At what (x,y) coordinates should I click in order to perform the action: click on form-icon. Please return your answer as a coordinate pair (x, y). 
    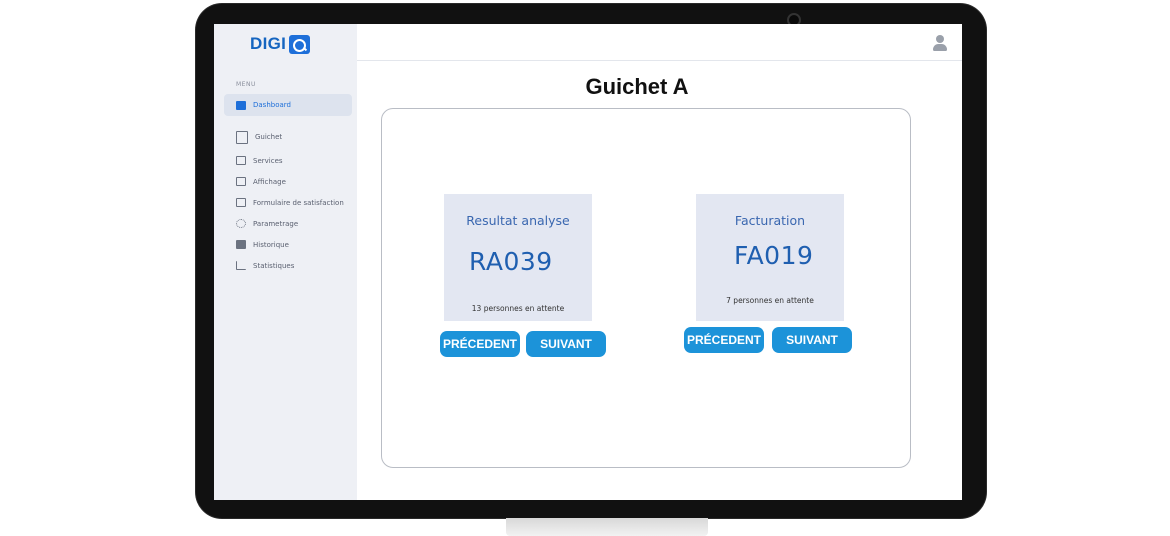
    Looking at the image, I should click on (241, 202).